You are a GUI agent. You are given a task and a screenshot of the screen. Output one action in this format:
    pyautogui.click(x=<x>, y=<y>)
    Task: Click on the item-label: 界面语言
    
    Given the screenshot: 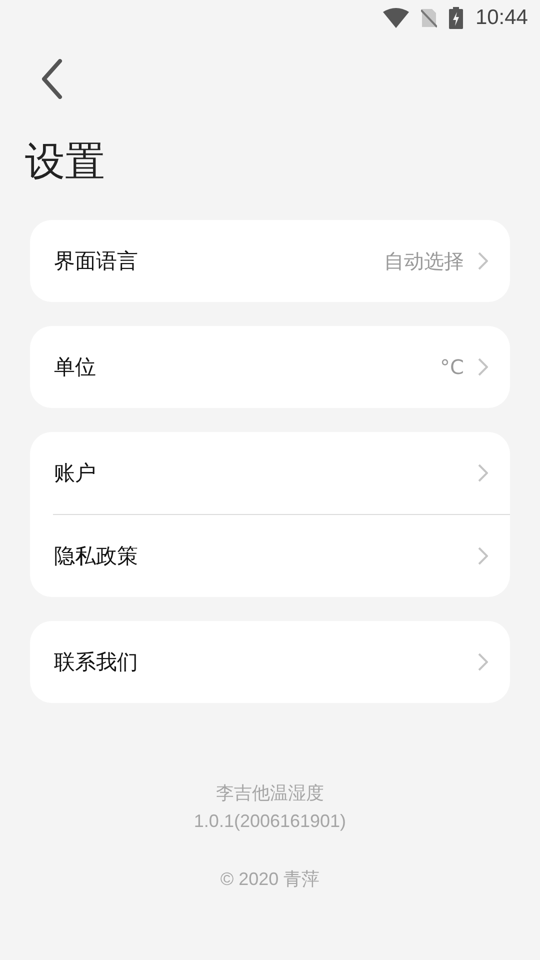 What is the action you would take?
    pyautogui.click(x=96, y=261)
    